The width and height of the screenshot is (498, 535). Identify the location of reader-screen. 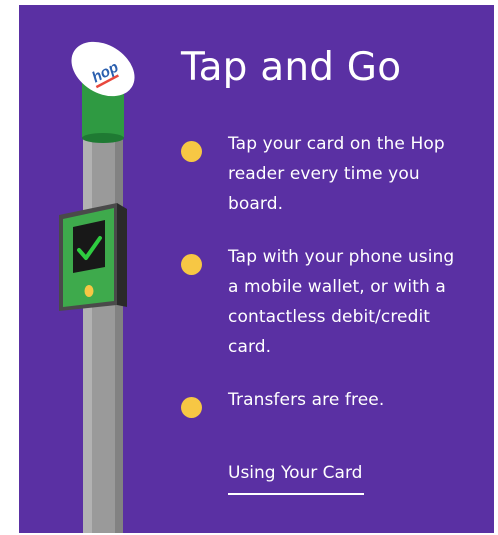
(89, 246).